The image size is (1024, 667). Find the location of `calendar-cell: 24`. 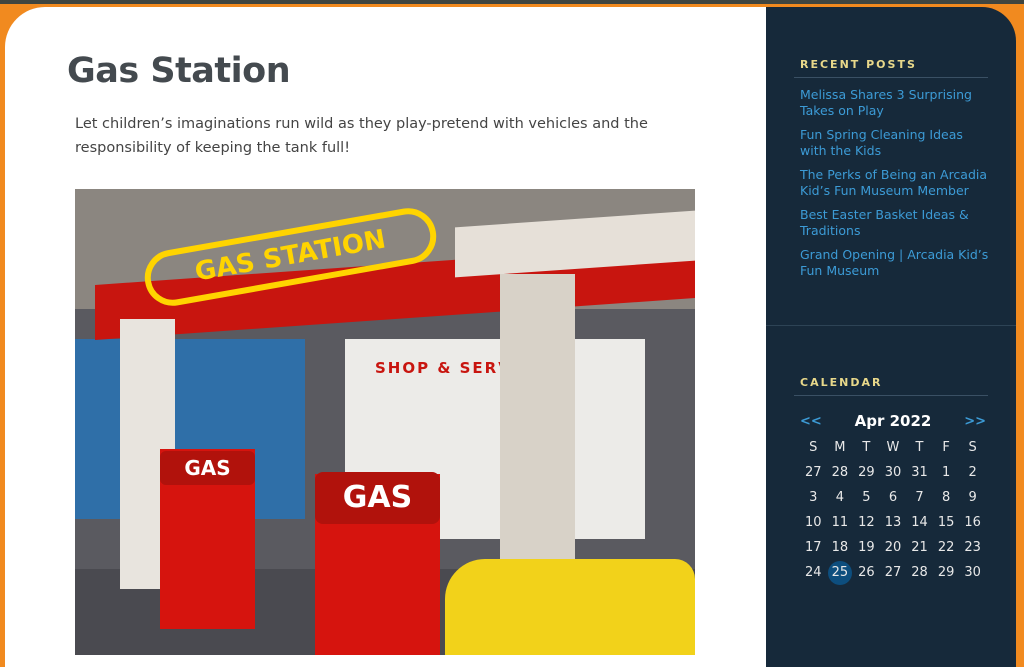

calendar-cell: 24 is located at coordinates (813, 572).